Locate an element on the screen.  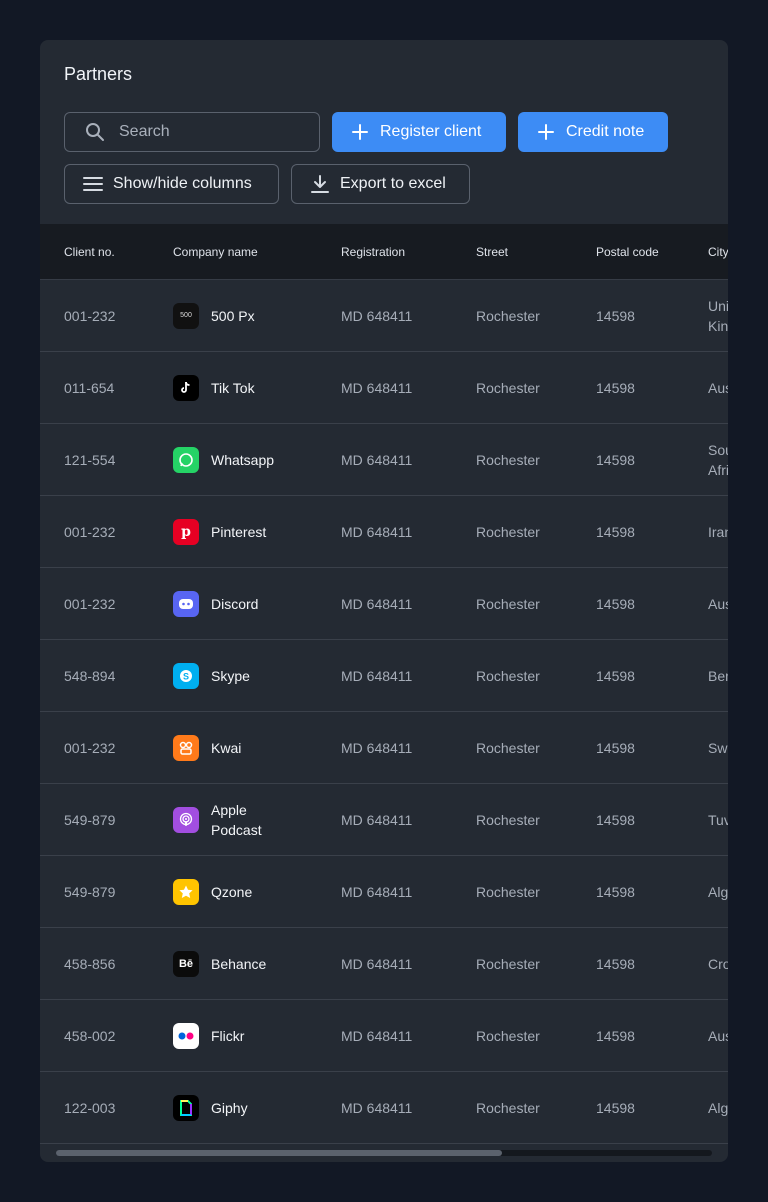
register-client-button: Register client is located at coordinates (419, 132).